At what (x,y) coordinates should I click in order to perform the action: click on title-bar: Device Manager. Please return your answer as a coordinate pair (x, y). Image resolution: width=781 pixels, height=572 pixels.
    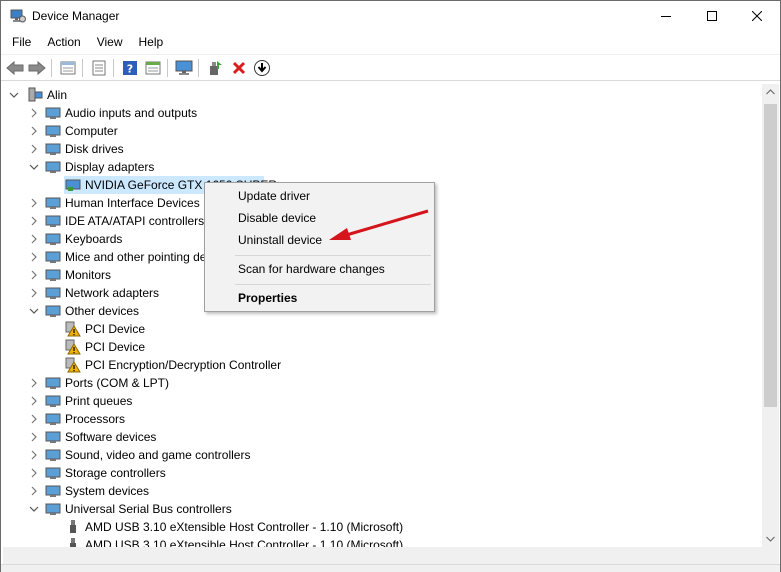
    Looking at the image, I should click on (390, 16).